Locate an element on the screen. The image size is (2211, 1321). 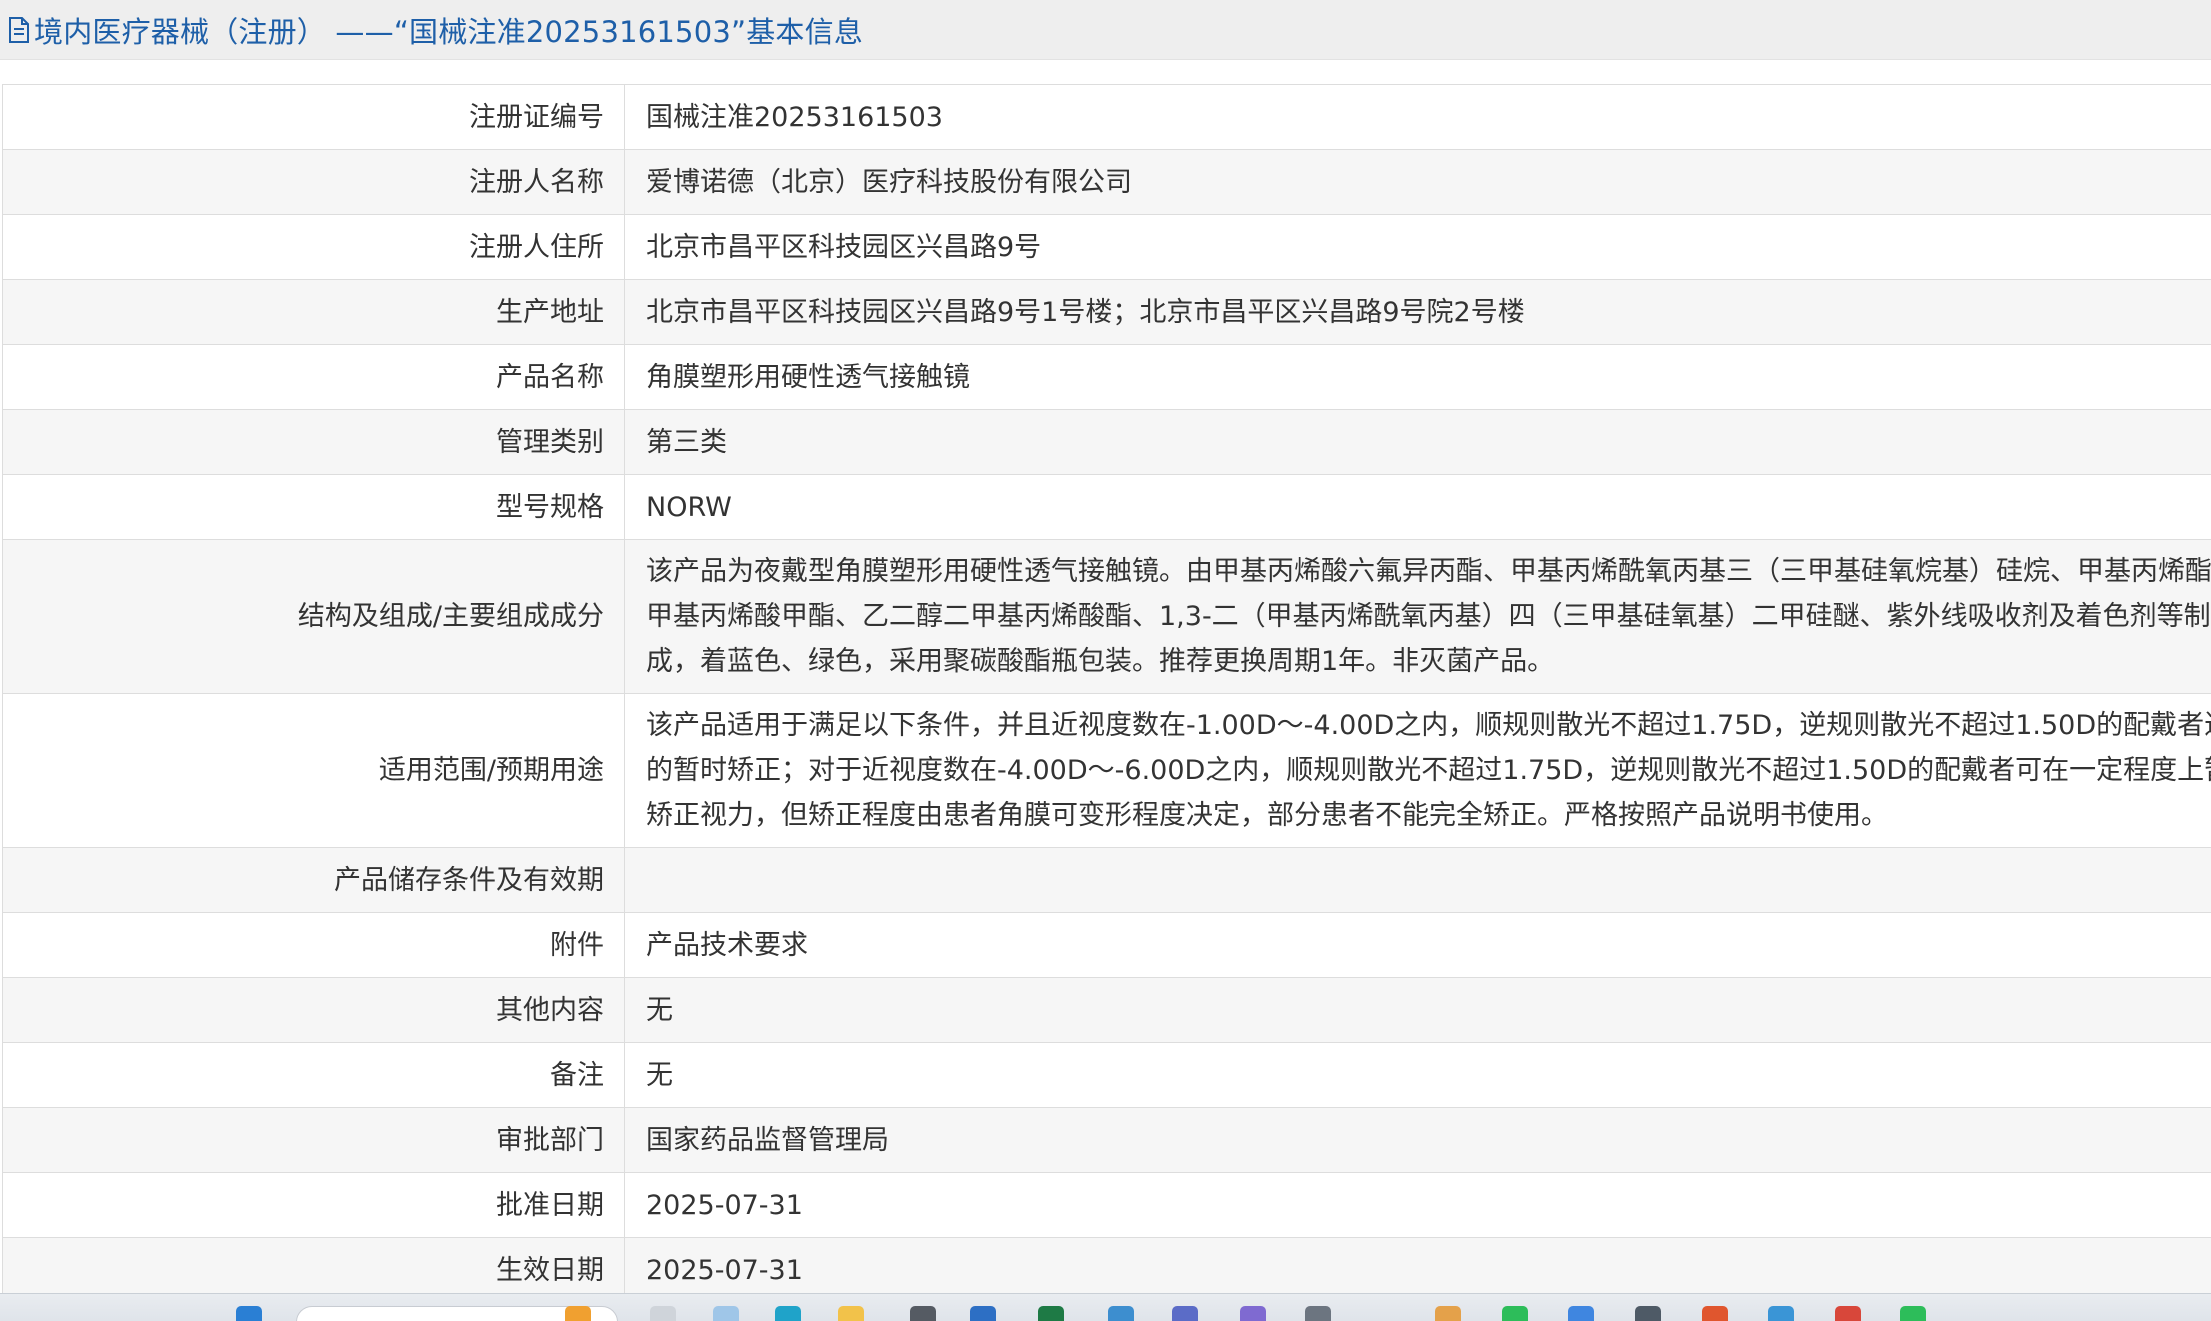
table-row: 注册证编号 国械注准20253161503 is located at coordinates (1107, 117).